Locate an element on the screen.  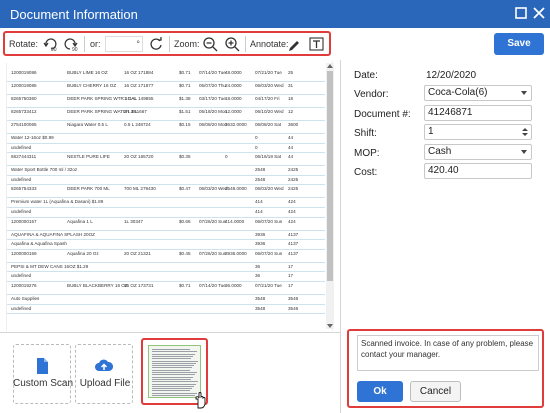
invoice-cell: $1.51 is located at coordinates (185, 111).